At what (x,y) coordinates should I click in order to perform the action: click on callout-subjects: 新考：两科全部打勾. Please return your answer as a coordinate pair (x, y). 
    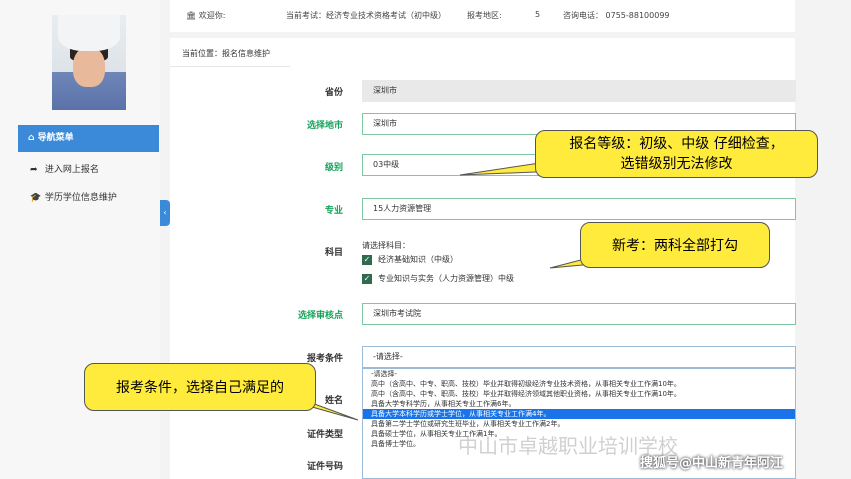
    Looking at the image, I should click on (675, 245).